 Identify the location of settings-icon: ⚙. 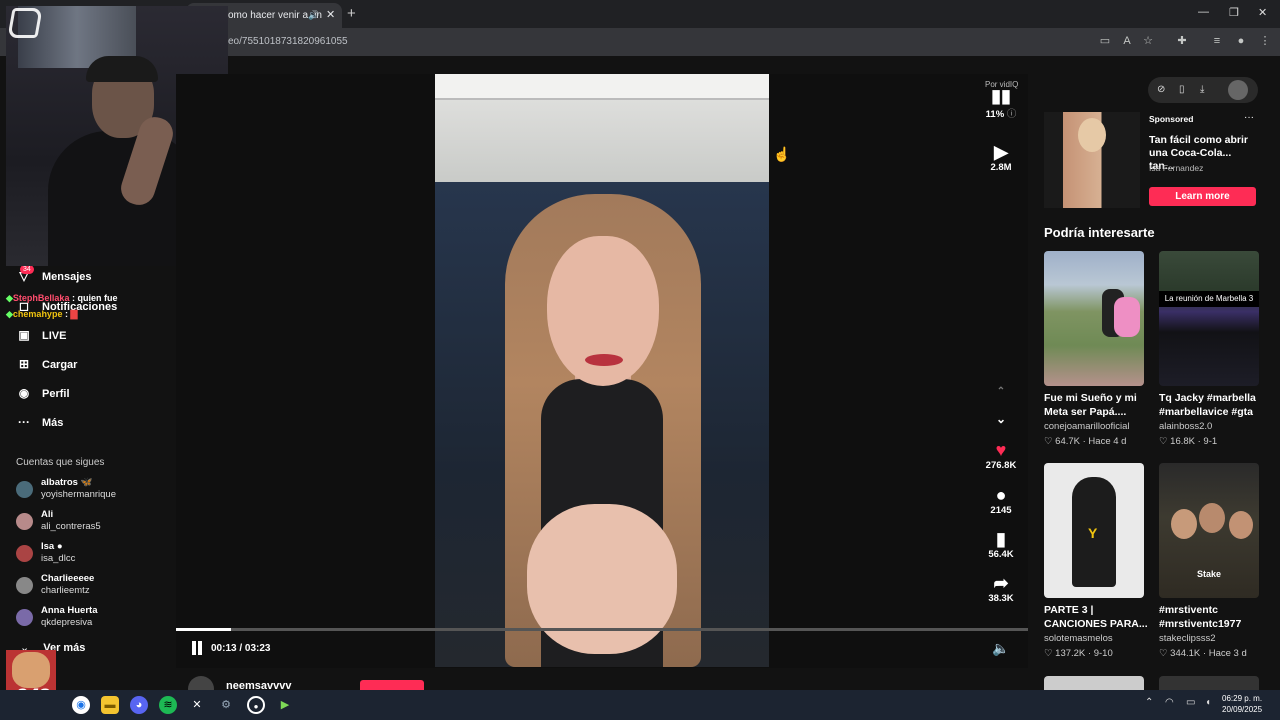
(226, 705).